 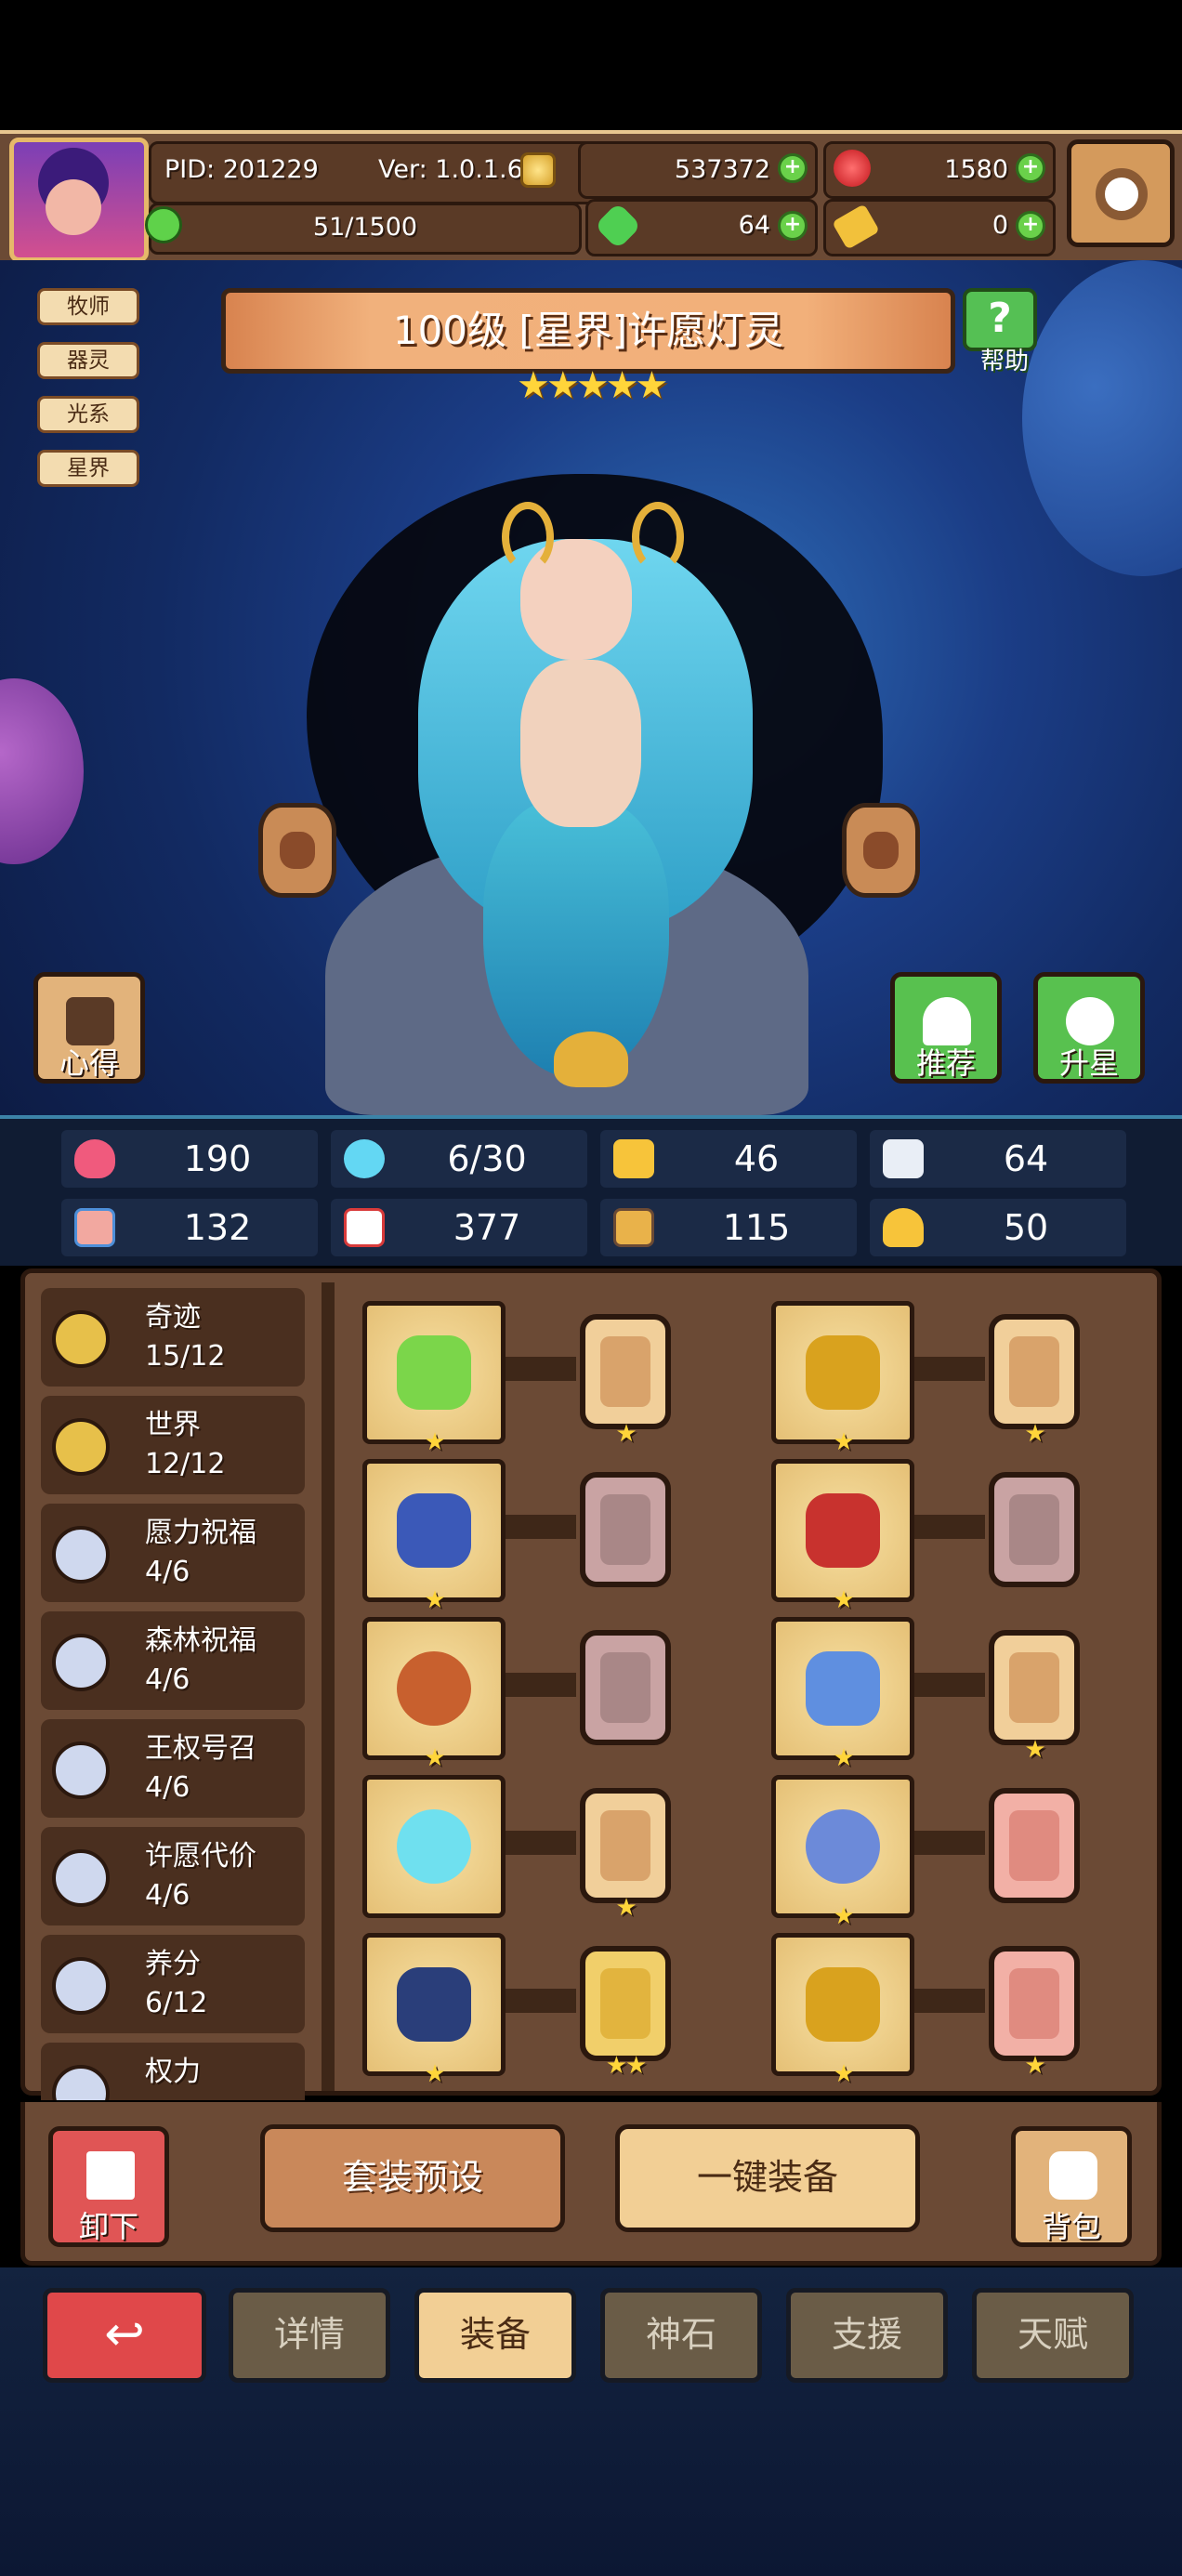 I want to click on tab-godstone: 神石, so click(x=681, y=2335).